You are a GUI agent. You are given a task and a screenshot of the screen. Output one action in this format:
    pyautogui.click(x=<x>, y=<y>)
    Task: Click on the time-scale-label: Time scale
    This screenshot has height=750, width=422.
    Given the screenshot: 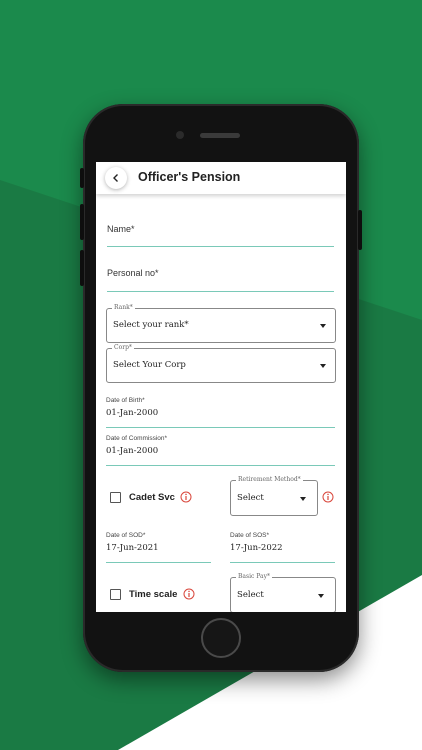 What is the action you would take?
    pyautogui.click(x=153, y=594)
    